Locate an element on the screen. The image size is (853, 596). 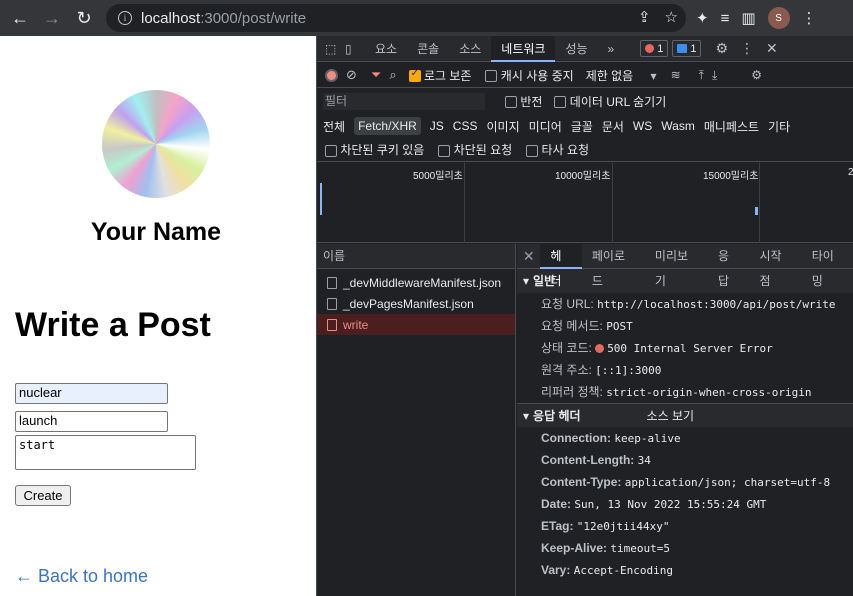
response-header-row: Keep-Alive: timeout=5 is located at coordinates (605, 548).